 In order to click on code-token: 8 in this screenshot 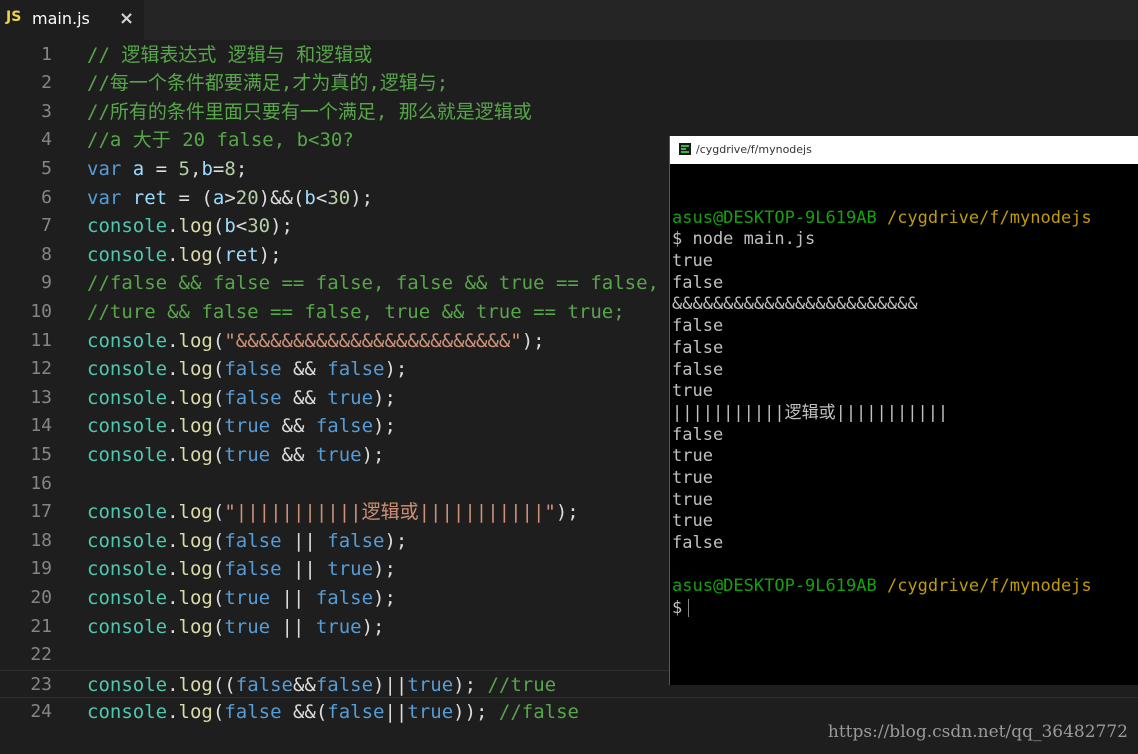, I will do `click(230, 168)`.